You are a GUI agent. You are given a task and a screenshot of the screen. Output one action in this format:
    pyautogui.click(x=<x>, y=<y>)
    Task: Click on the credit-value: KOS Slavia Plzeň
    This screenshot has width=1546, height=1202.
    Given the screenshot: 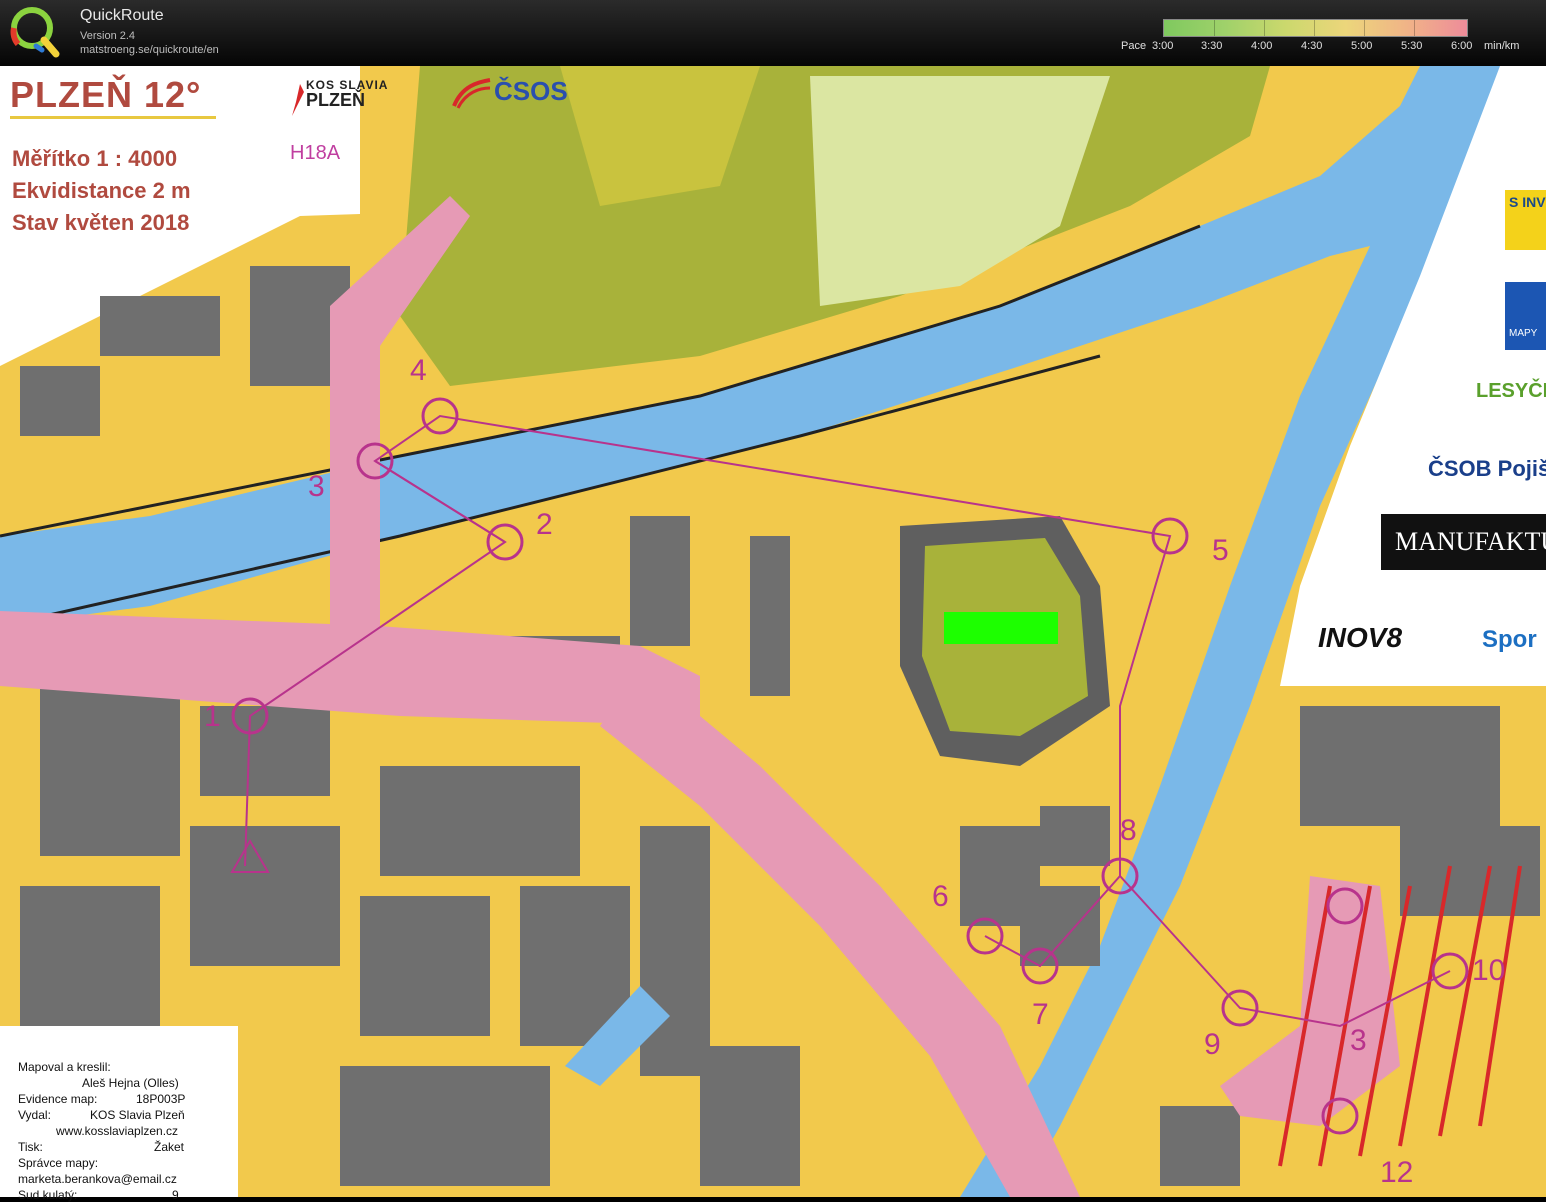 What is the action you would take?
    pyautogui.click(x=137, y=1115)
    